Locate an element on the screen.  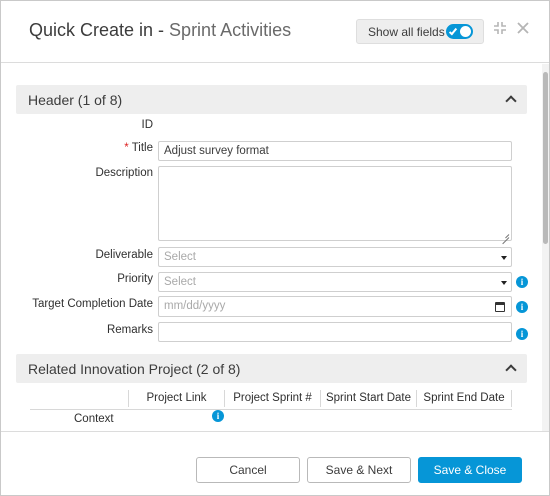
toggle-switch is located at coordinates (459, 31).